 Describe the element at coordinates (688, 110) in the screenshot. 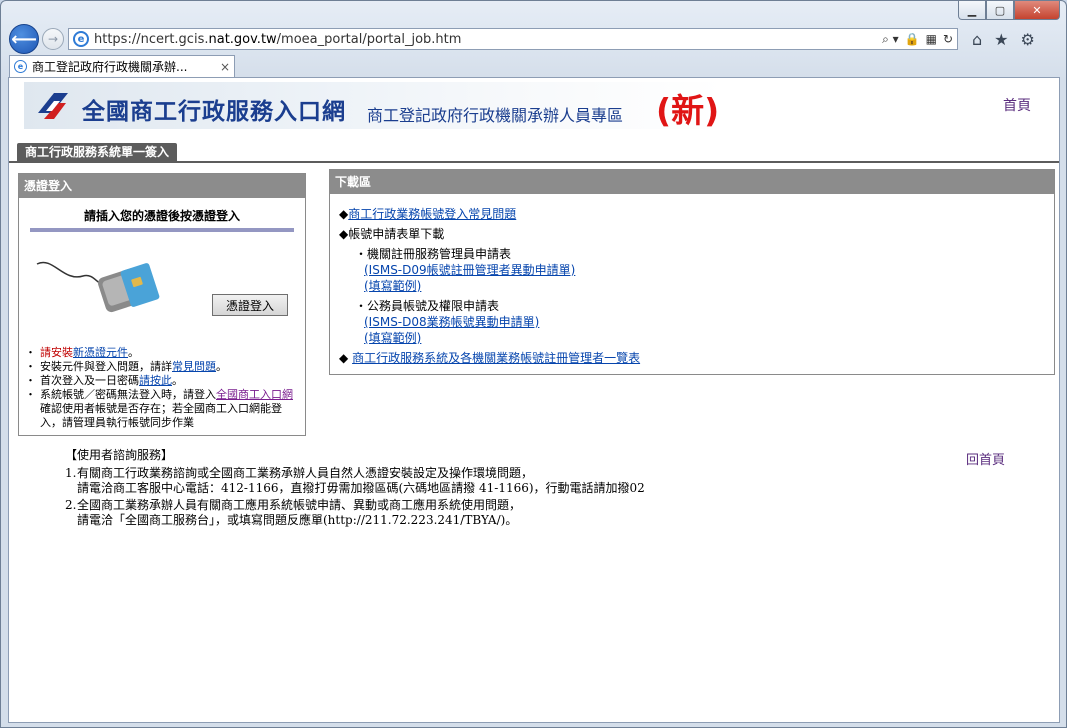

I see `new-badge: (新)` at that location.